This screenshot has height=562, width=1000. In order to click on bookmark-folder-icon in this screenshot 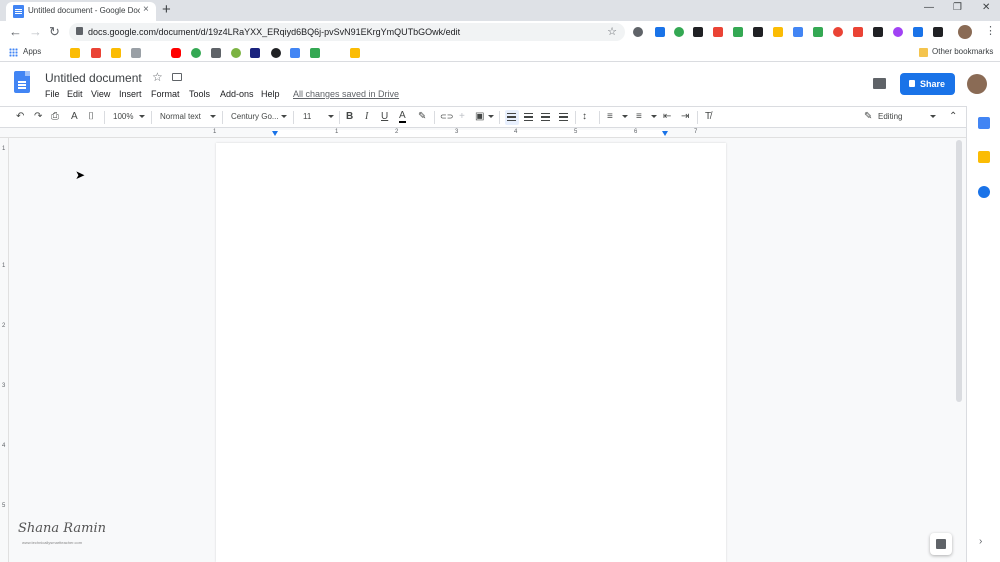, I will do `click(355, 53)`.